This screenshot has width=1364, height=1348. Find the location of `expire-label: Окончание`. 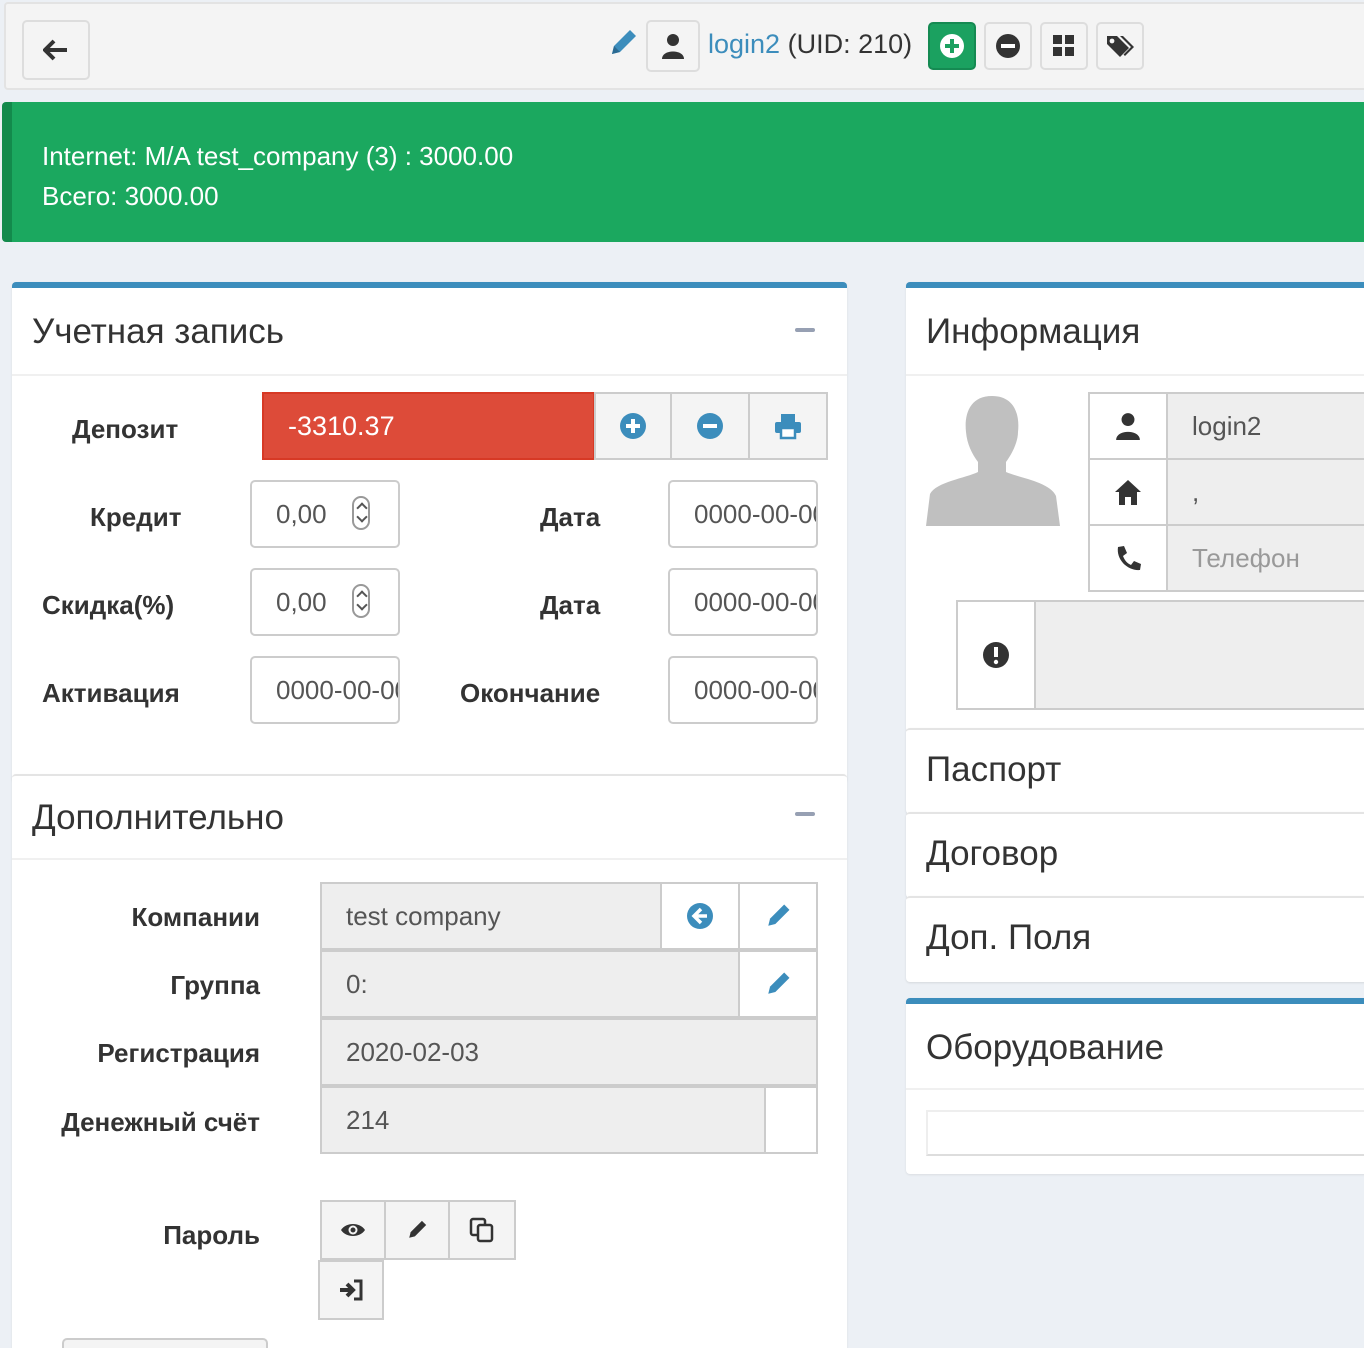

expire-label: Окончание is located at coordinates (530, 693).